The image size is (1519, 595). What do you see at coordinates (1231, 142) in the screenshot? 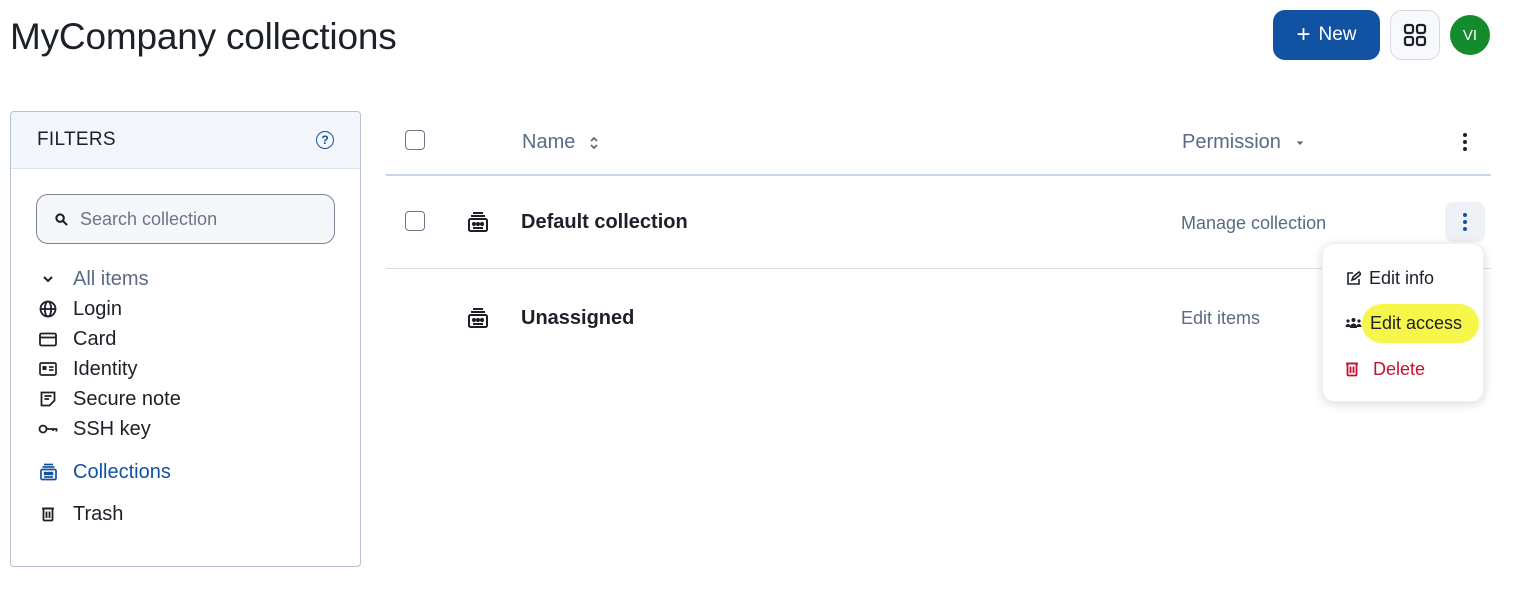
I see `column-header-permission-label: Permission` at bounding box center [1231, 142].